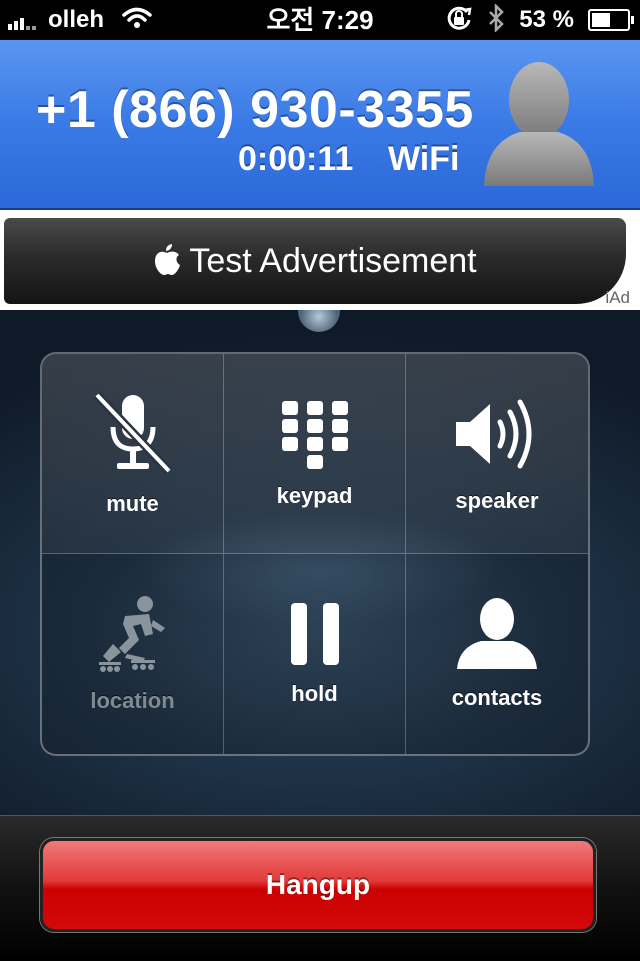 Image resolution: width=640 pixels, height=961 pixels. I want to click on location-button: location, so click(133, 654).